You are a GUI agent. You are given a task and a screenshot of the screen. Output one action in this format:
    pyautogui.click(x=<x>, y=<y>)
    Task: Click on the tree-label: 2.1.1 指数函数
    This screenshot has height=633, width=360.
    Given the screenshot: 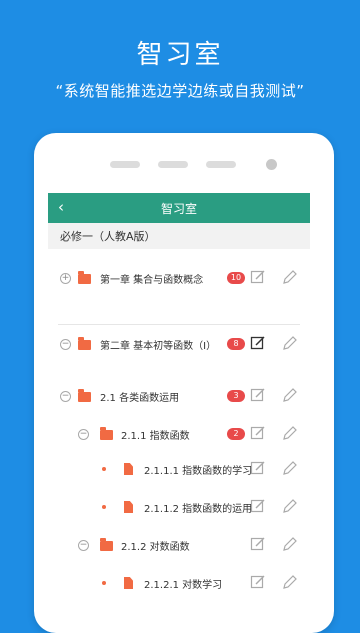 What is the action you would take?
    pyautogui.click(x=155, y=436)
    